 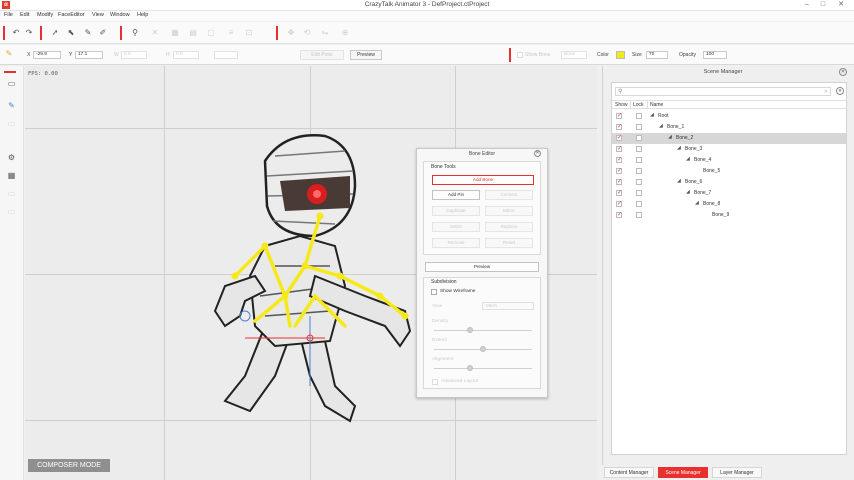 What do you see at coordinates (231, 33) in the screenshot?
I see `align-icon: ≡` at bounding box center [231, 33].